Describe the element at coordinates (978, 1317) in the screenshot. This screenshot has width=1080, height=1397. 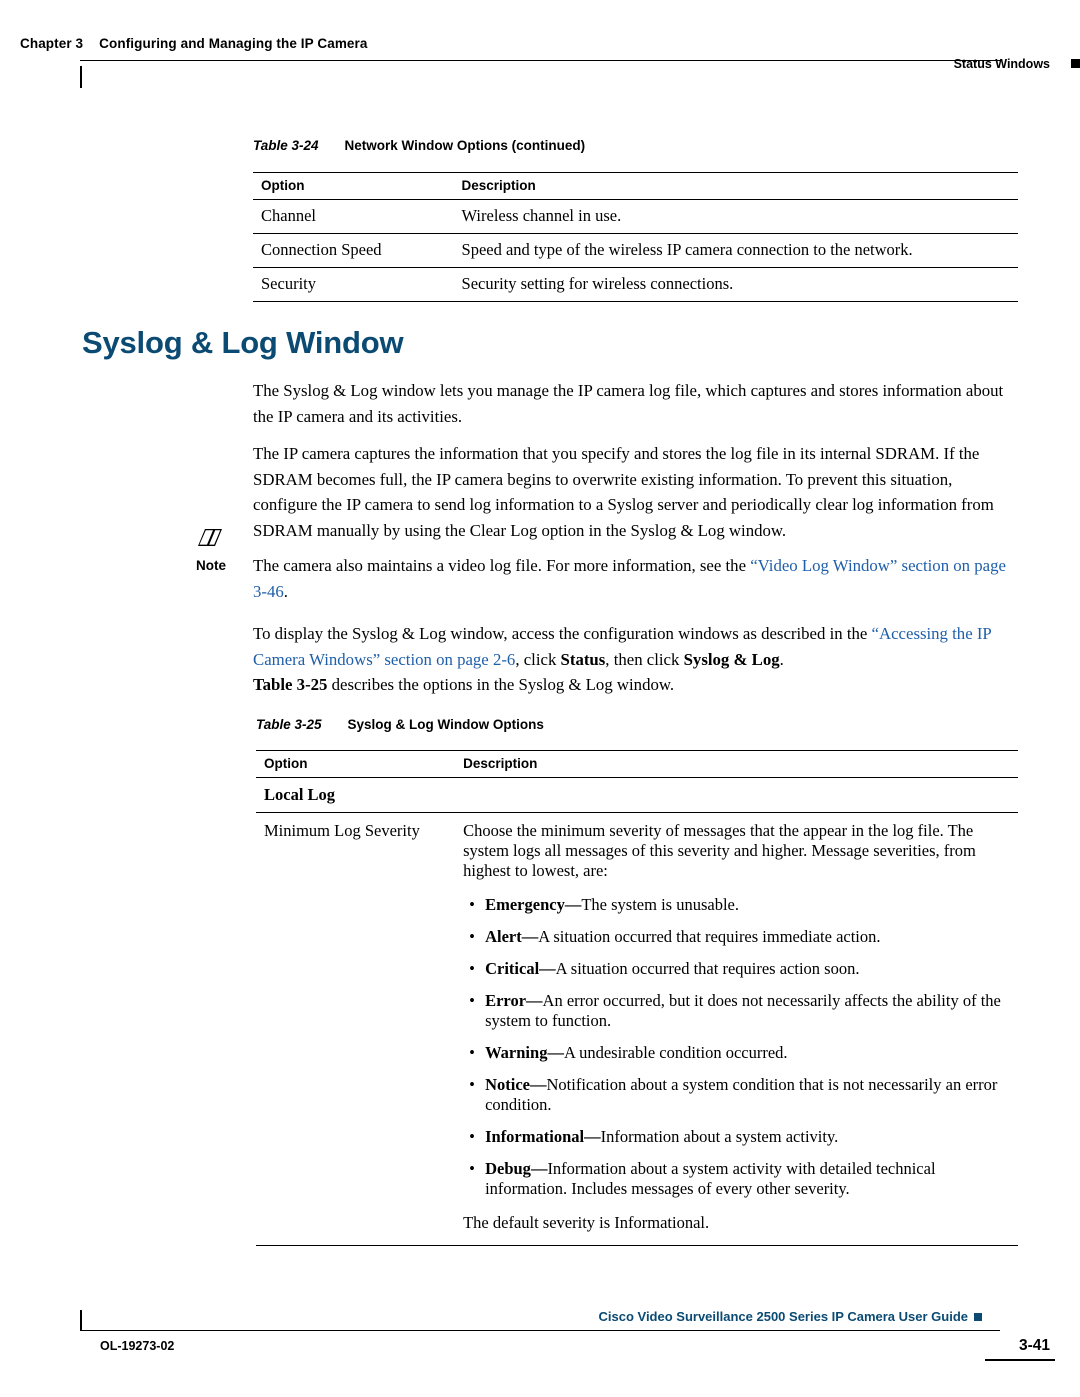
I see `footer-square-icon` at that location.